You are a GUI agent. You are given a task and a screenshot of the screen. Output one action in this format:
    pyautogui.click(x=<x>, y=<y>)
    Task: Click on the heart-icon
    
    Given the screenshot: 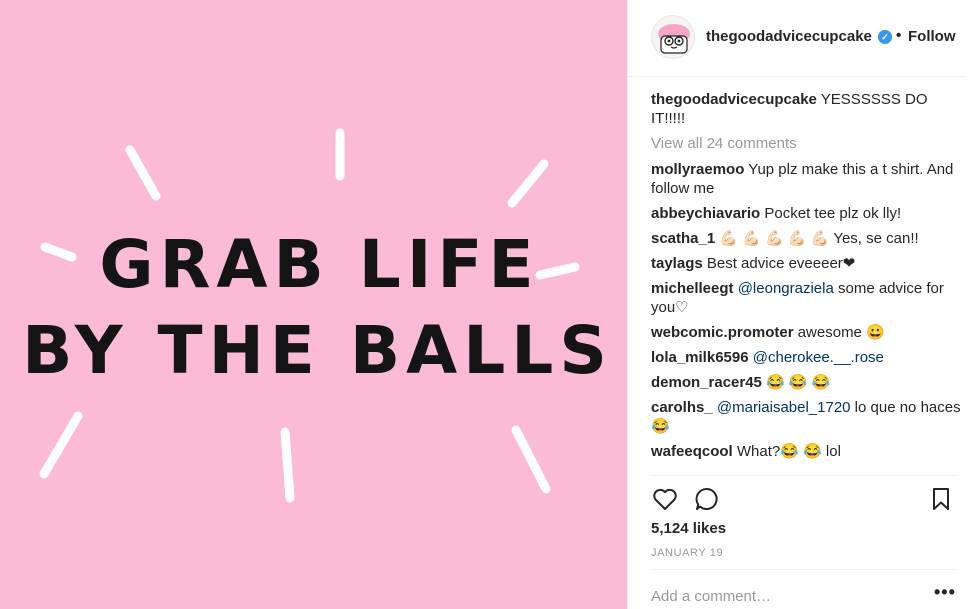 What is the action you would take?
    pyautogui.click(x=665, y=499)
    